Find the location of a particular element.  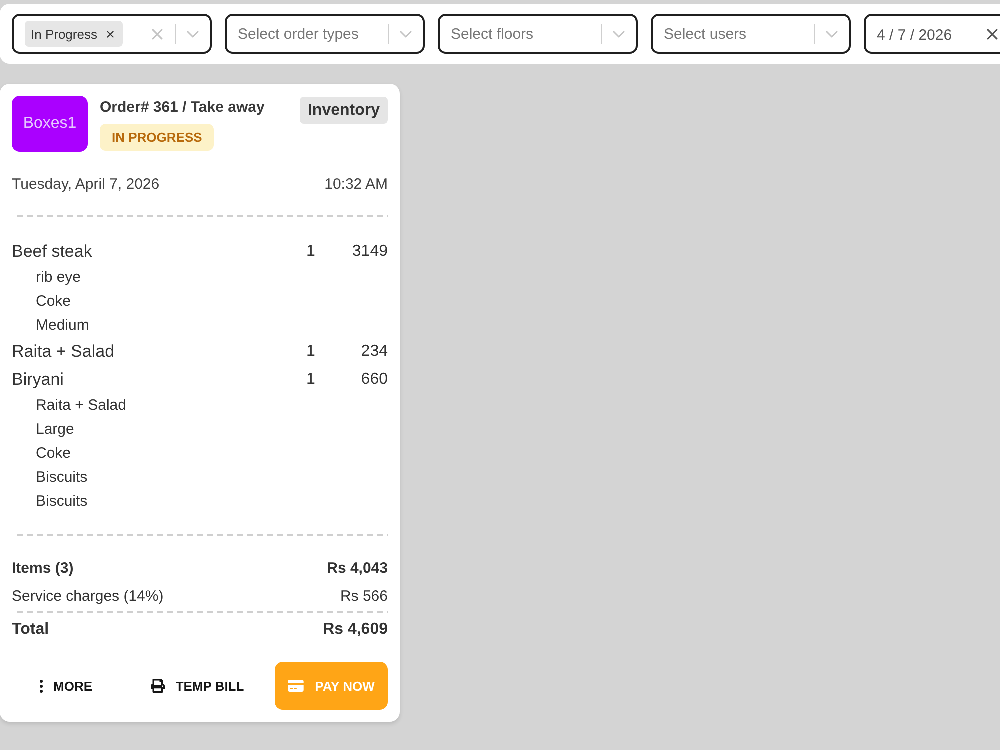

select-dropdown: Select order types is located at coordinates (325, 34).